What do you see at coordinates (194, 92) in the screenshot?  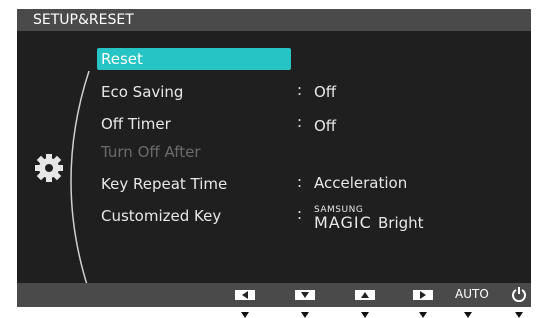 I see `menu-item-eco-saving: Eco Saving` at bounding box center [194, 92].